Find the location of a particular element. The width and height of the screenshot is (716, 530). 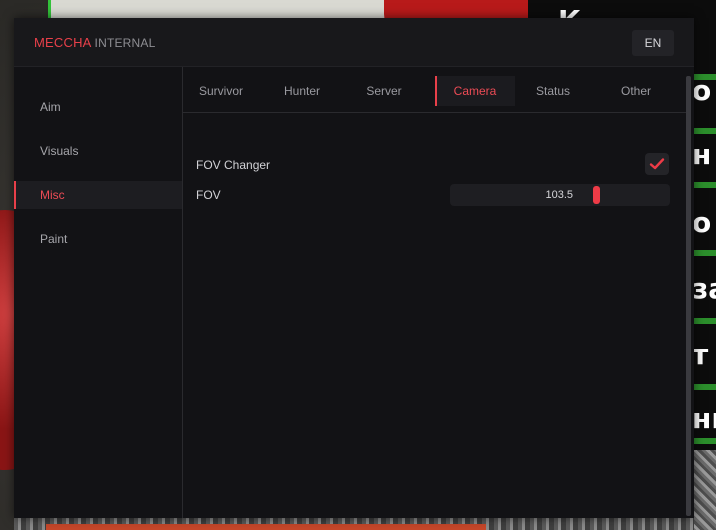

language-button: EN is located at coordinates (653, 43).